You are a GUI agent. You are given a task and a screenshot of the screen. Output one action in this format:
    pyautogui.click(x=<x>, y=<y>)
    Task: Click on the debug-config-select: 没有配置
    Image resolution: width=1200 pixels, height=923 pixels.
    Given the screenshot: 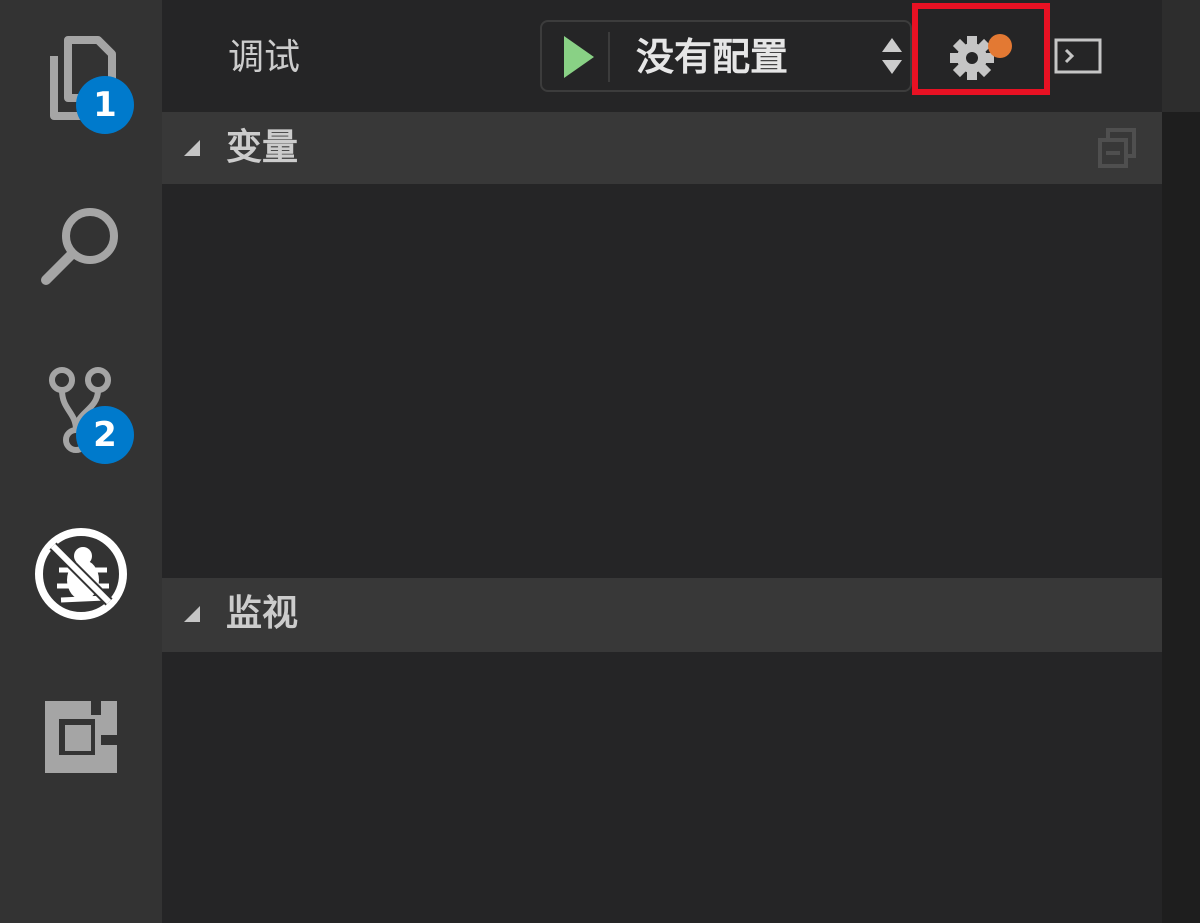 What is the action you would take?
    pyautogui.click(x=726, y=56)
    